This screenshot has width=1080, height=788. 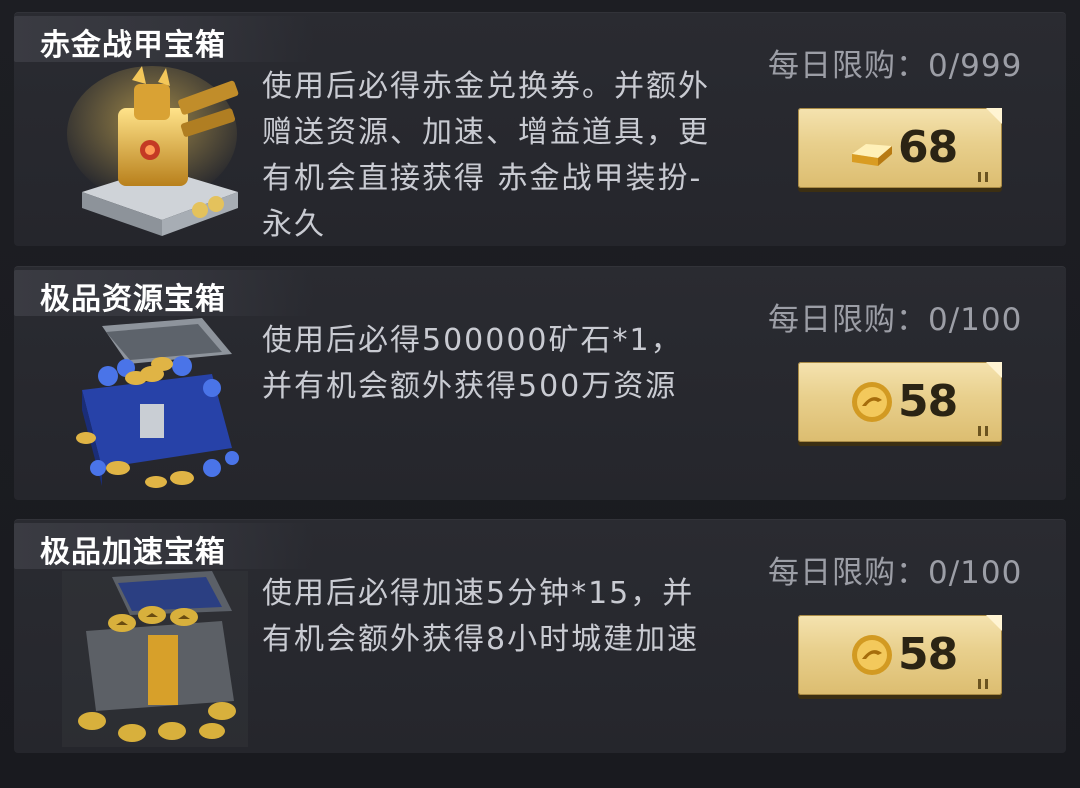 I want to click on item-title: 极品资源宝箱, so click(x=133, y=299).